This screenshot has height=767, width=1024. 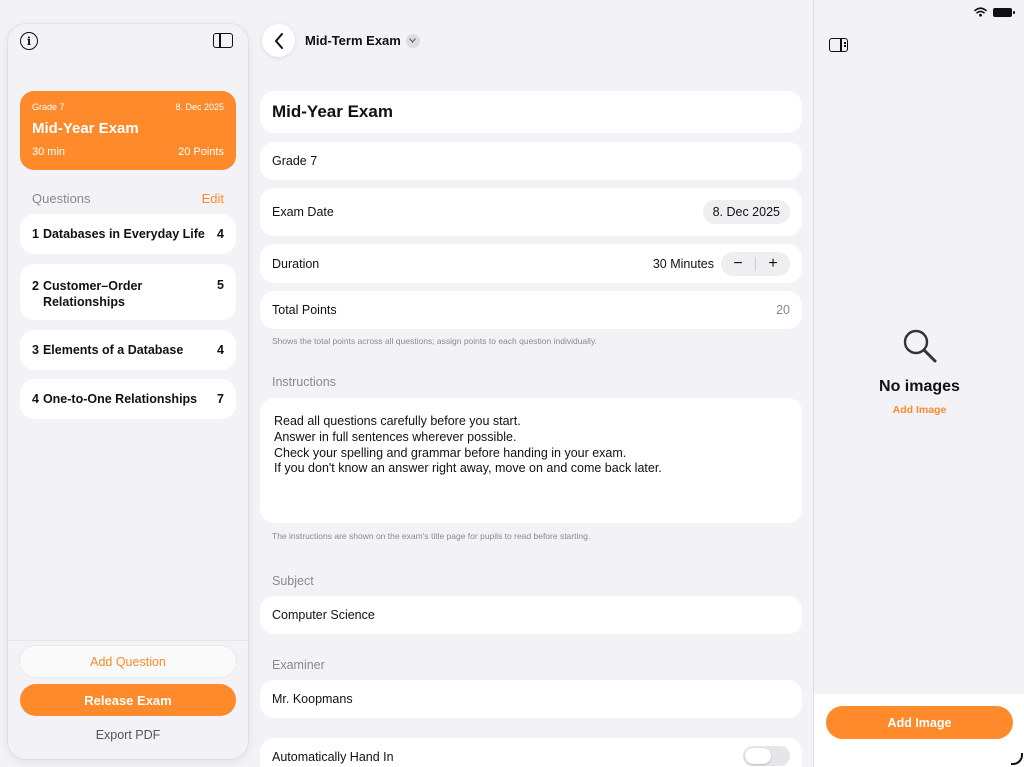 I want to click on sidebar-toggle-icon, so click(x=223, y=40).